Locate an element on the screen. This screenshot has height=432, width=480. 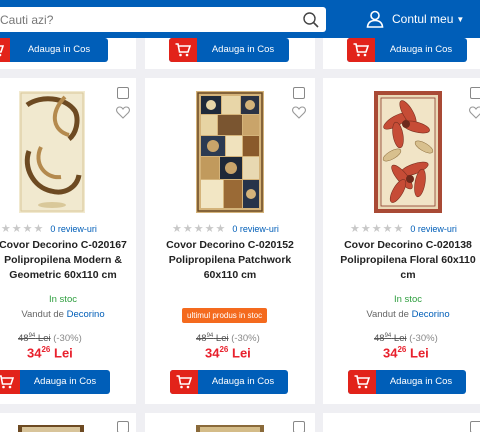
stock-status: In stoc is located at coordinates (63, 299).